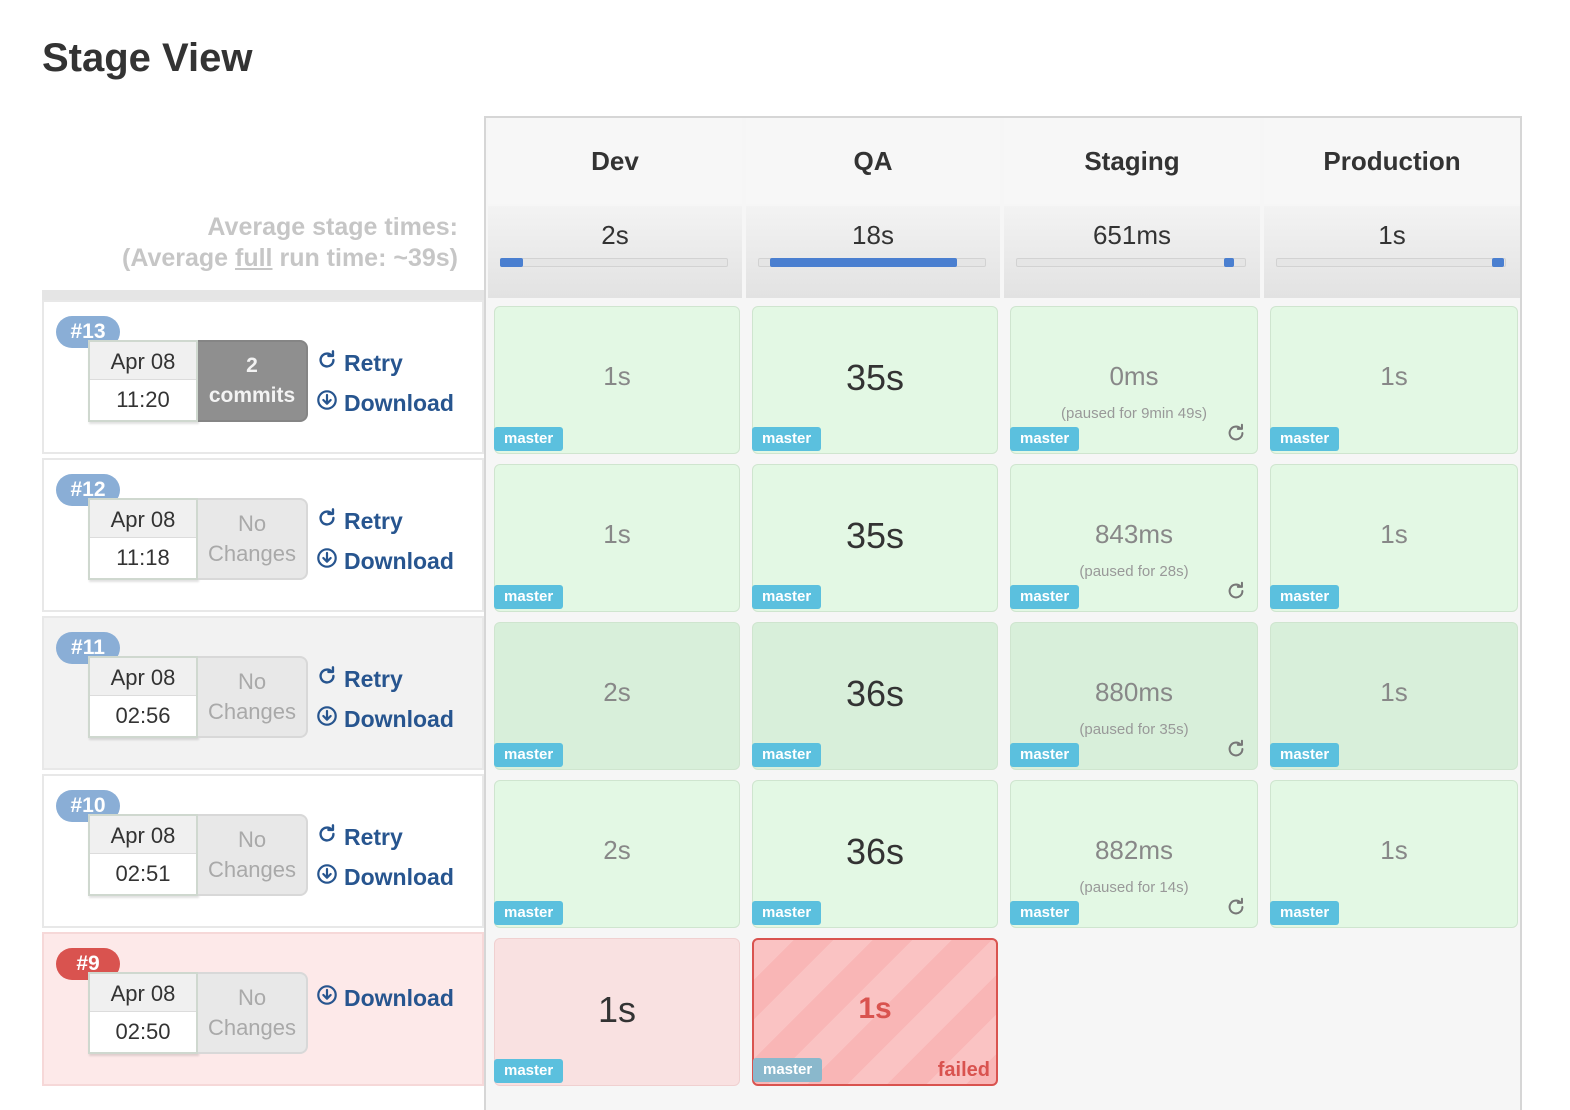  I want to click on stage-average-bar-fill, so click(1498, 262).